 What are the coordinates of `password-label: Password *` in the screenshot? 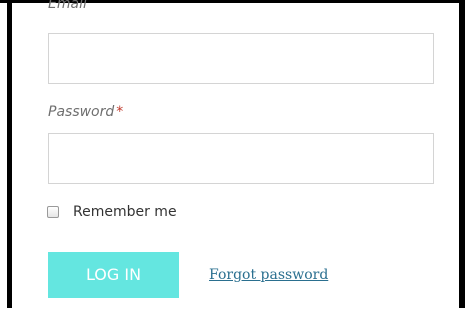 It's located at (85, 112).